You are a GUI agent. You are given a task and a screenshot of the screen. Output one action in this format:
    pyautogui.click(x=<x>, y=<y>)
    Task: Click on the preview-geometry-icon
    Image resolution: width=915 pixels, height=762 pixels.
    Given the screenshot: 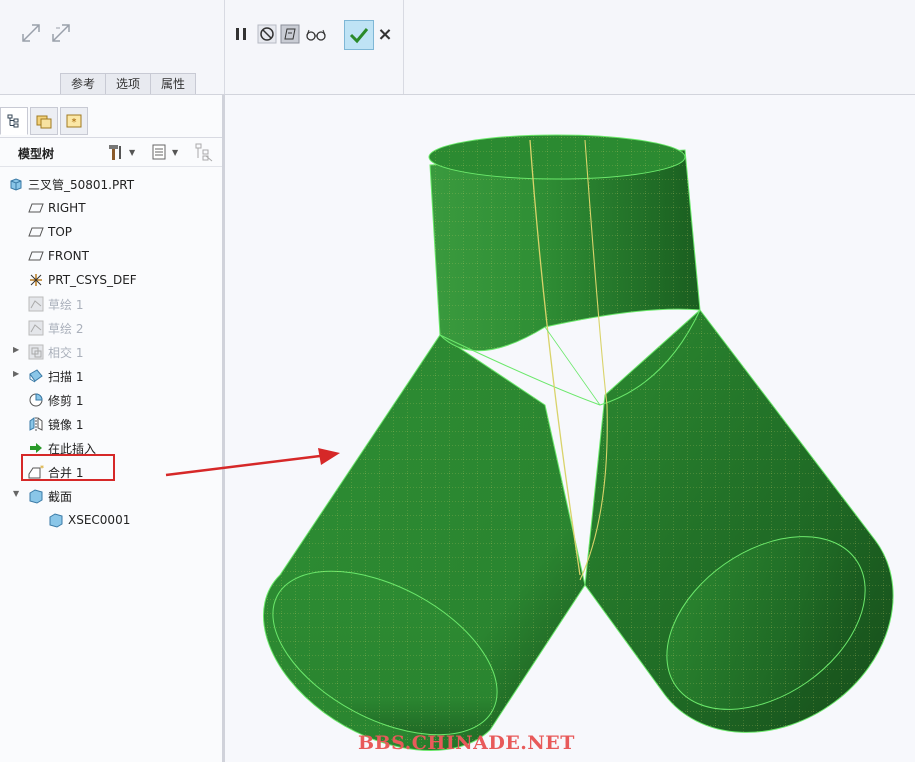 What is the action you would take?
    pyautogui.click(x=290, y=34)
    